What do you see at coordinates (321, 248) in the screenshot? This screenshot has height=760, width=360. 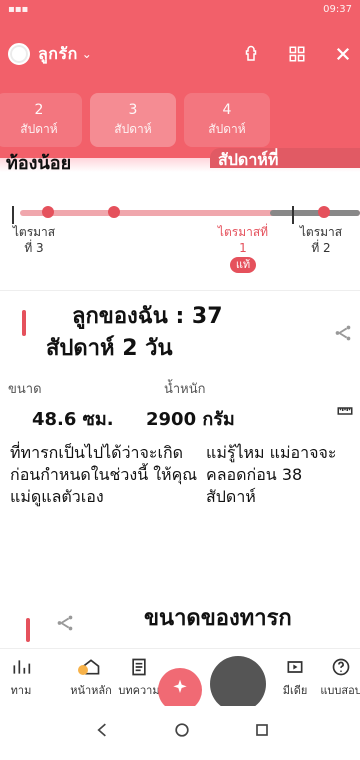 I see `timeline-label-sub: ที่ 2` at bounding box center [321, 248].